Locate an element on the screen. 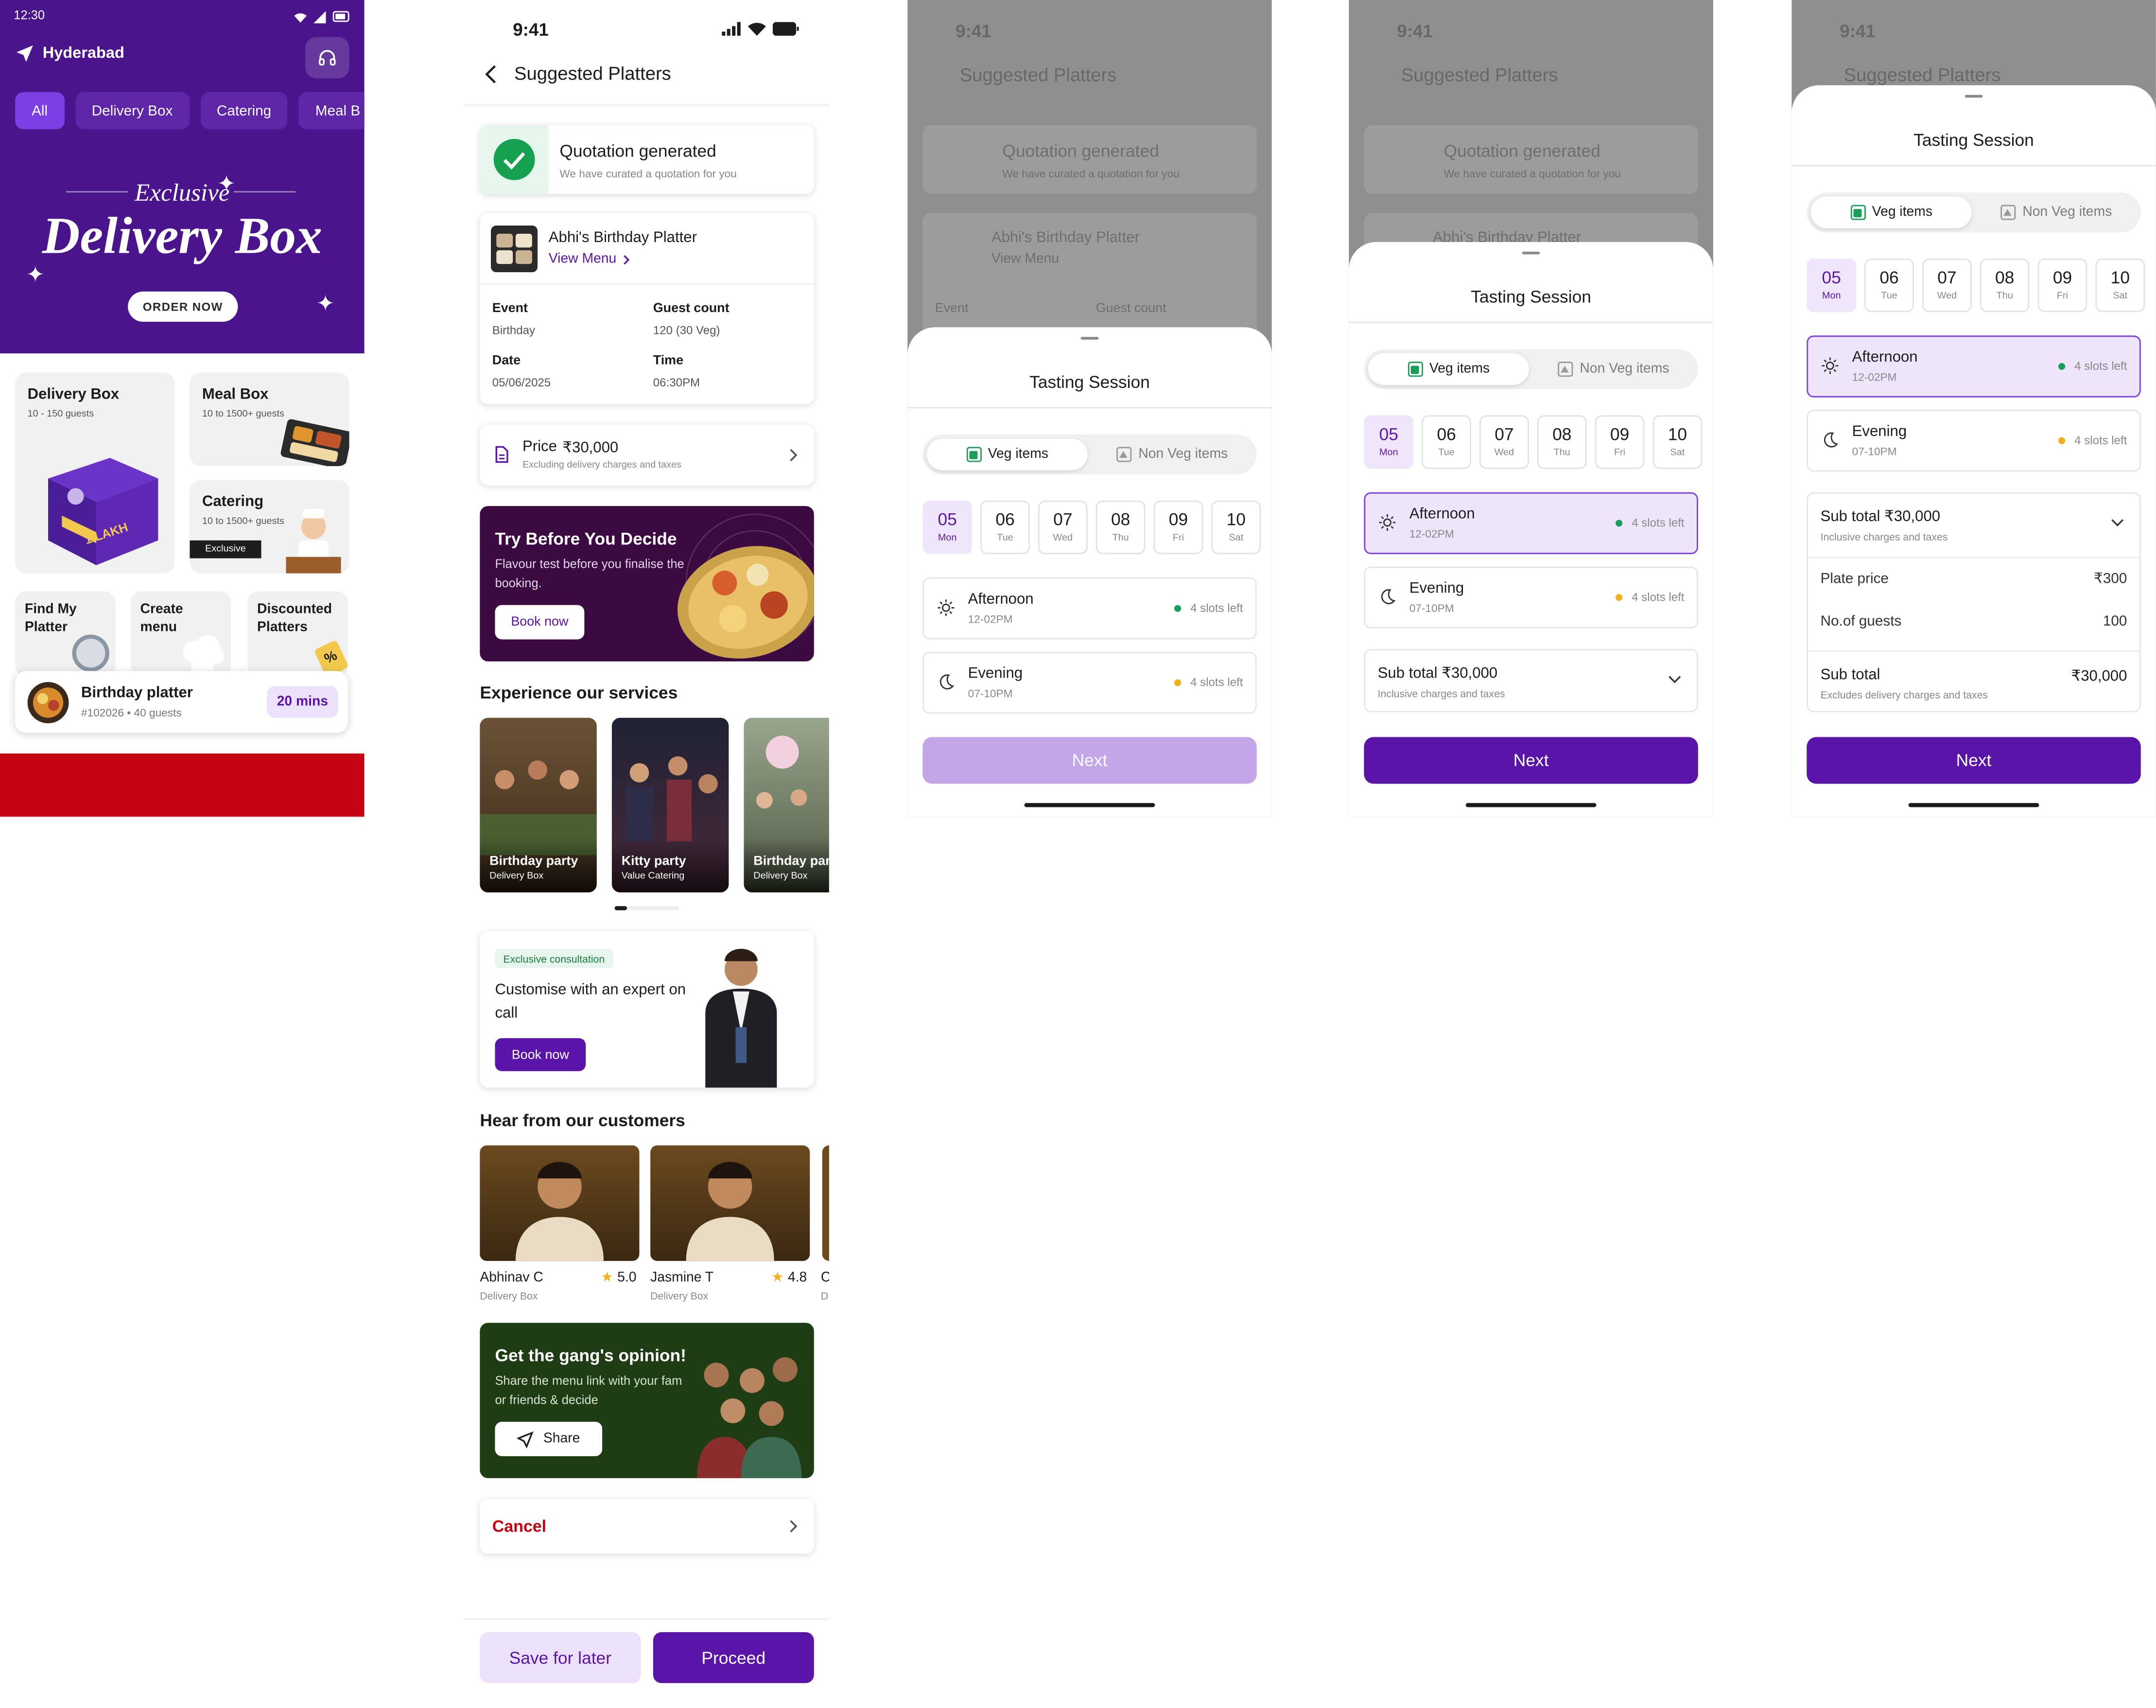 Image resolution: width=2156 pixels, height=1708 pixels. create-menu-card: Create menu is located at coordinates (180, 634).